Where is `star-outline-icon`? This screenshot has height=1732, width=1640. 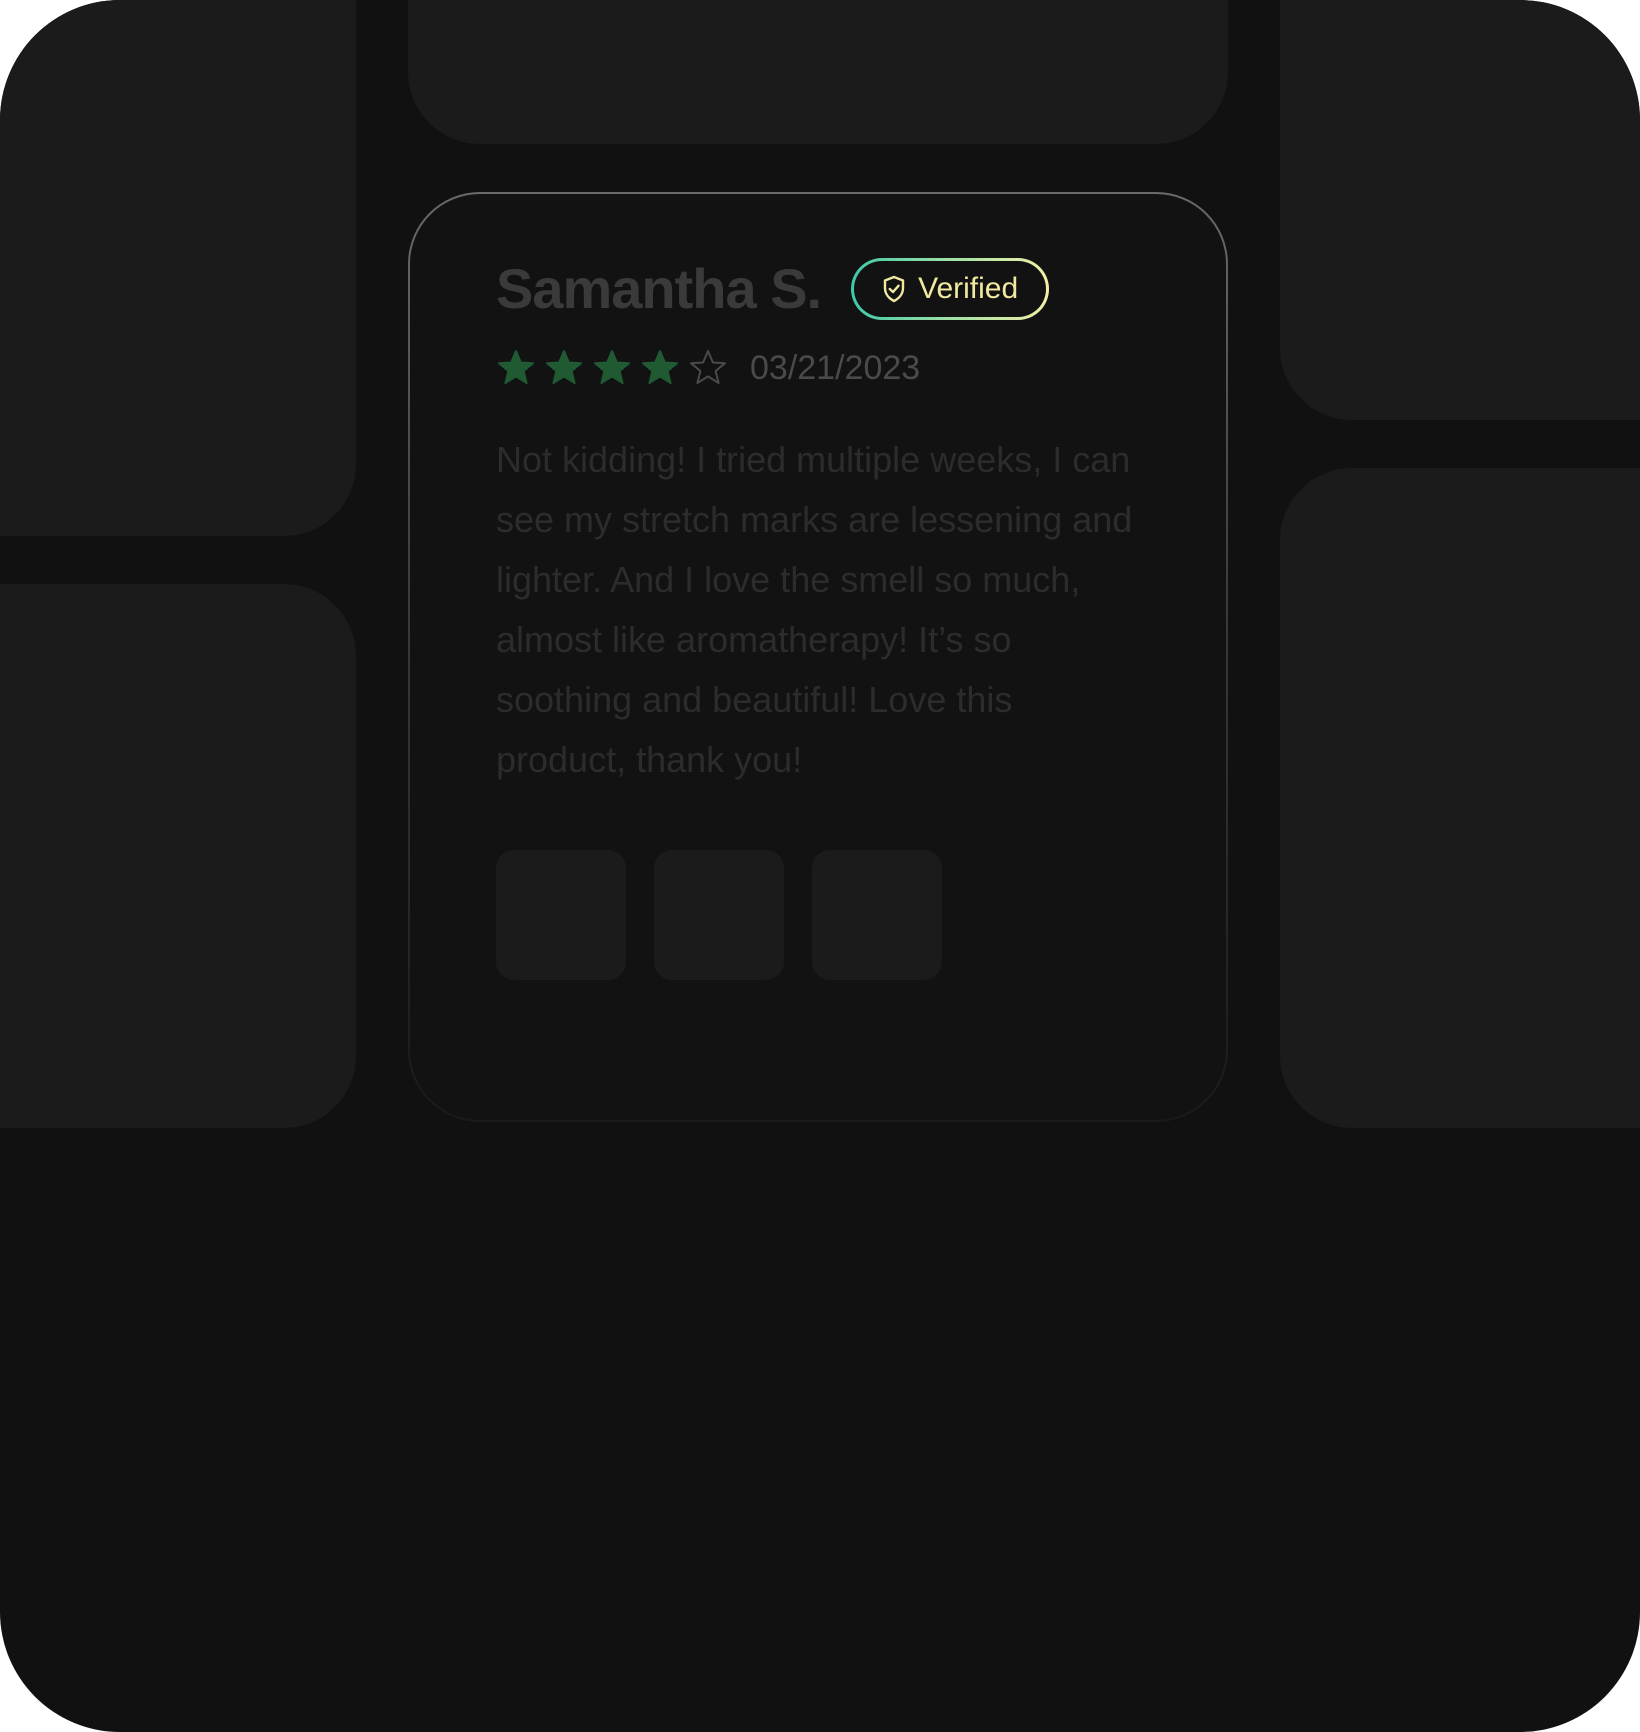
star-outline-icon is located at coordinates (708, 368).